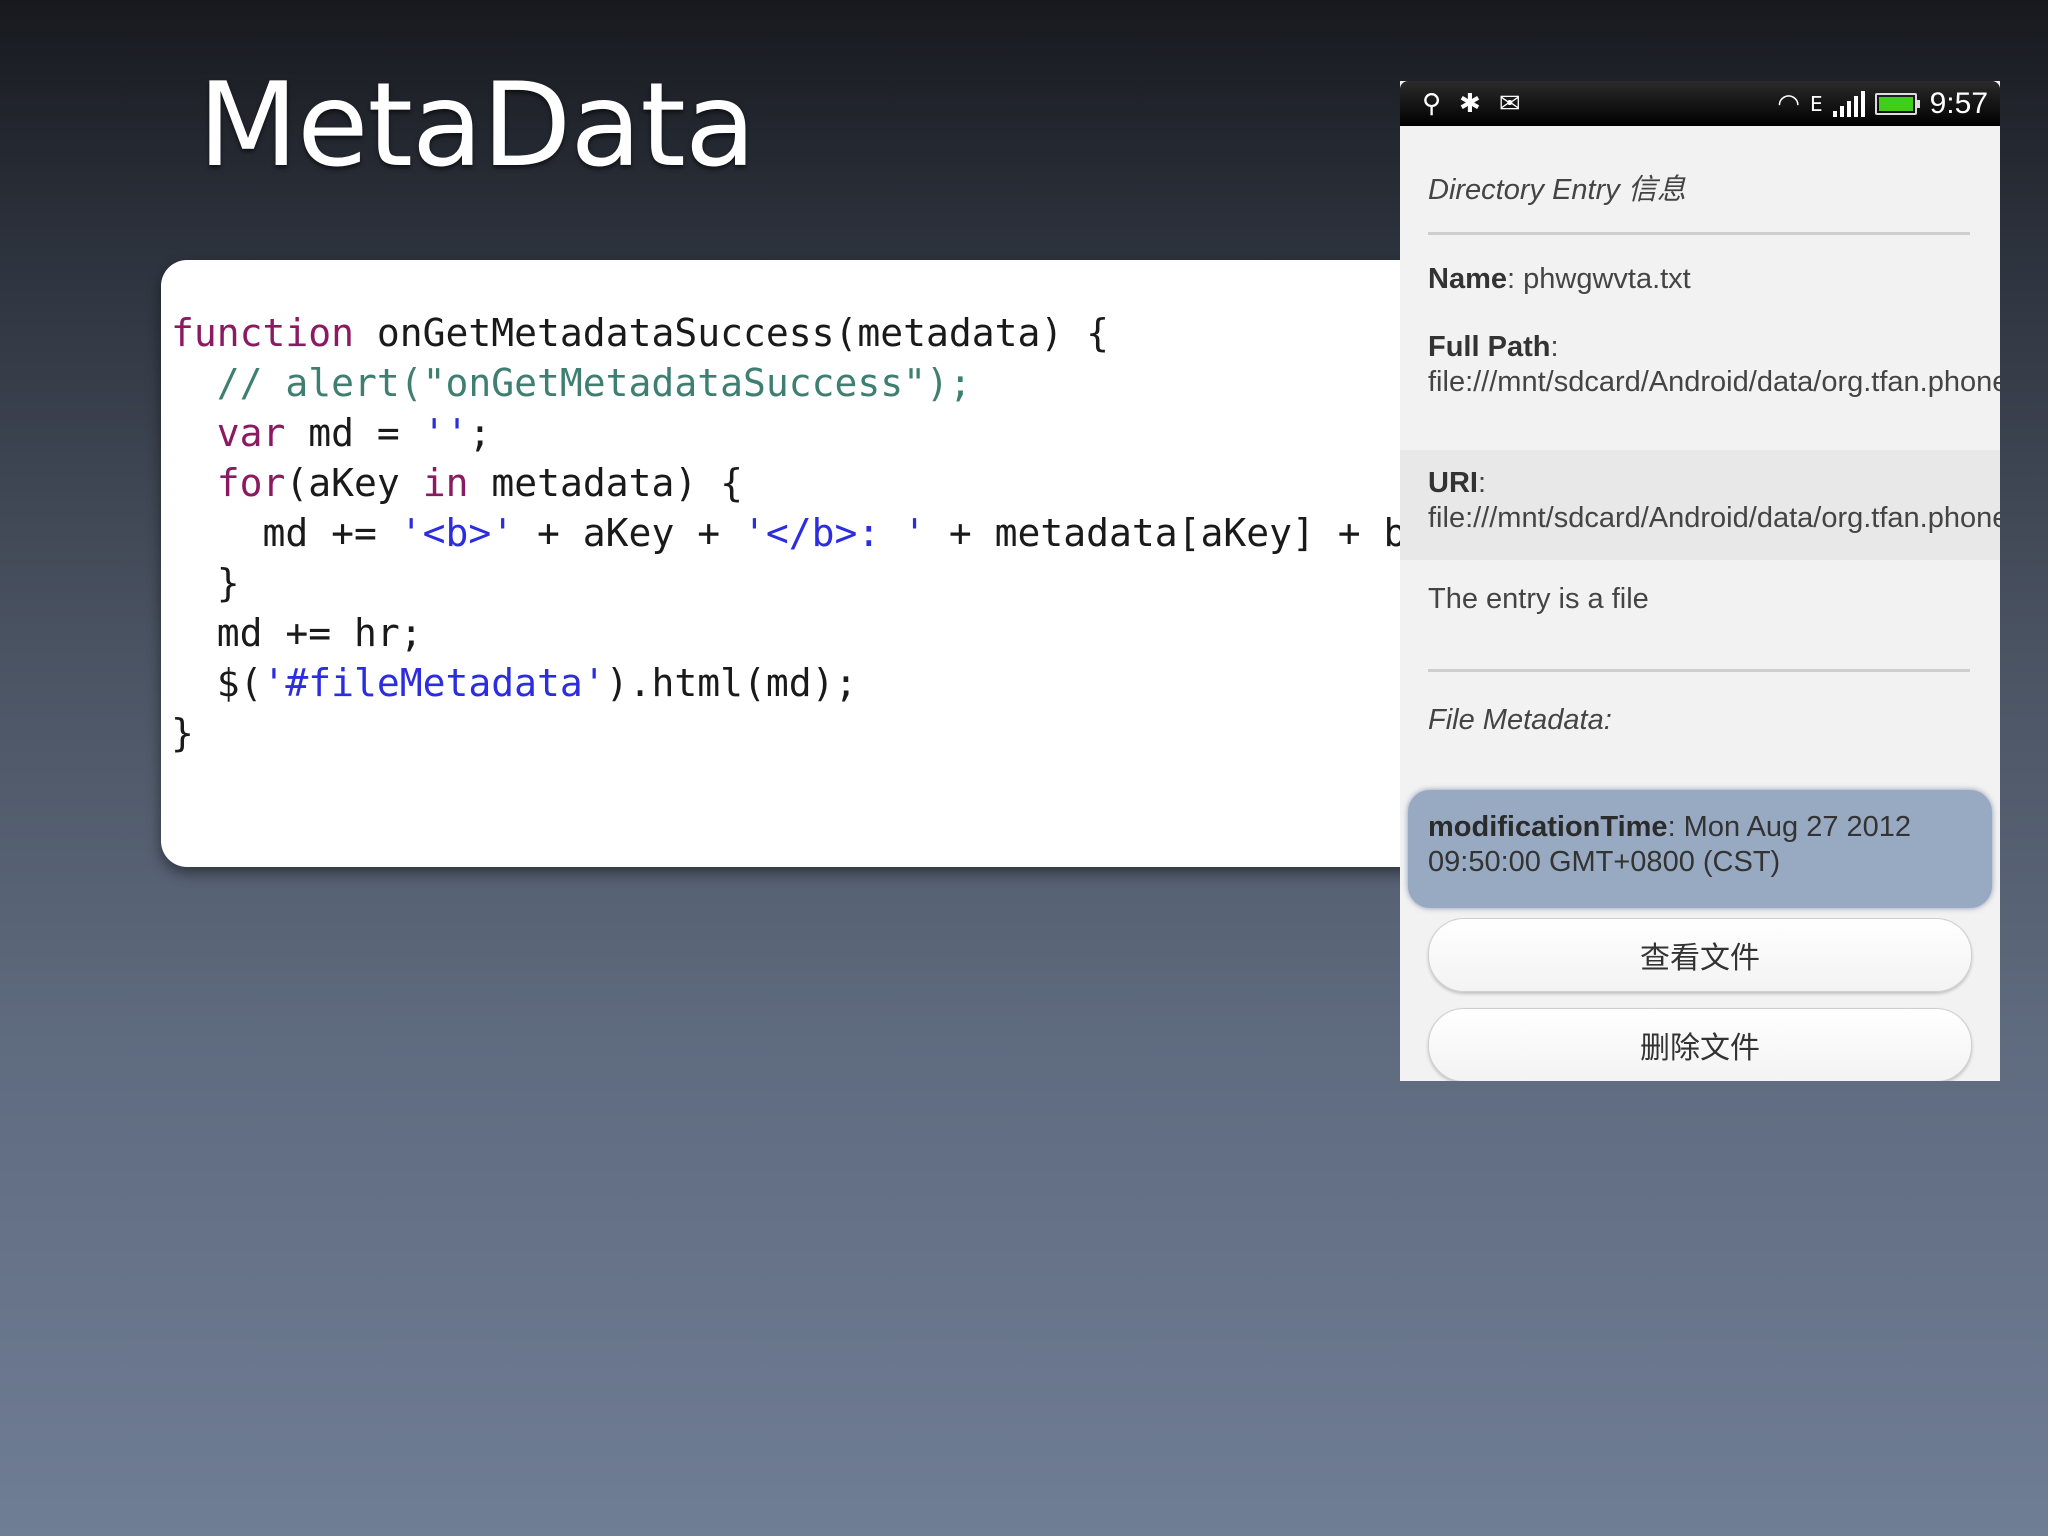  What do you see at coordinates (1489, 347) in the screenshot?
I see `full-path-label: Full Path` at bounding box center [1489, 347].